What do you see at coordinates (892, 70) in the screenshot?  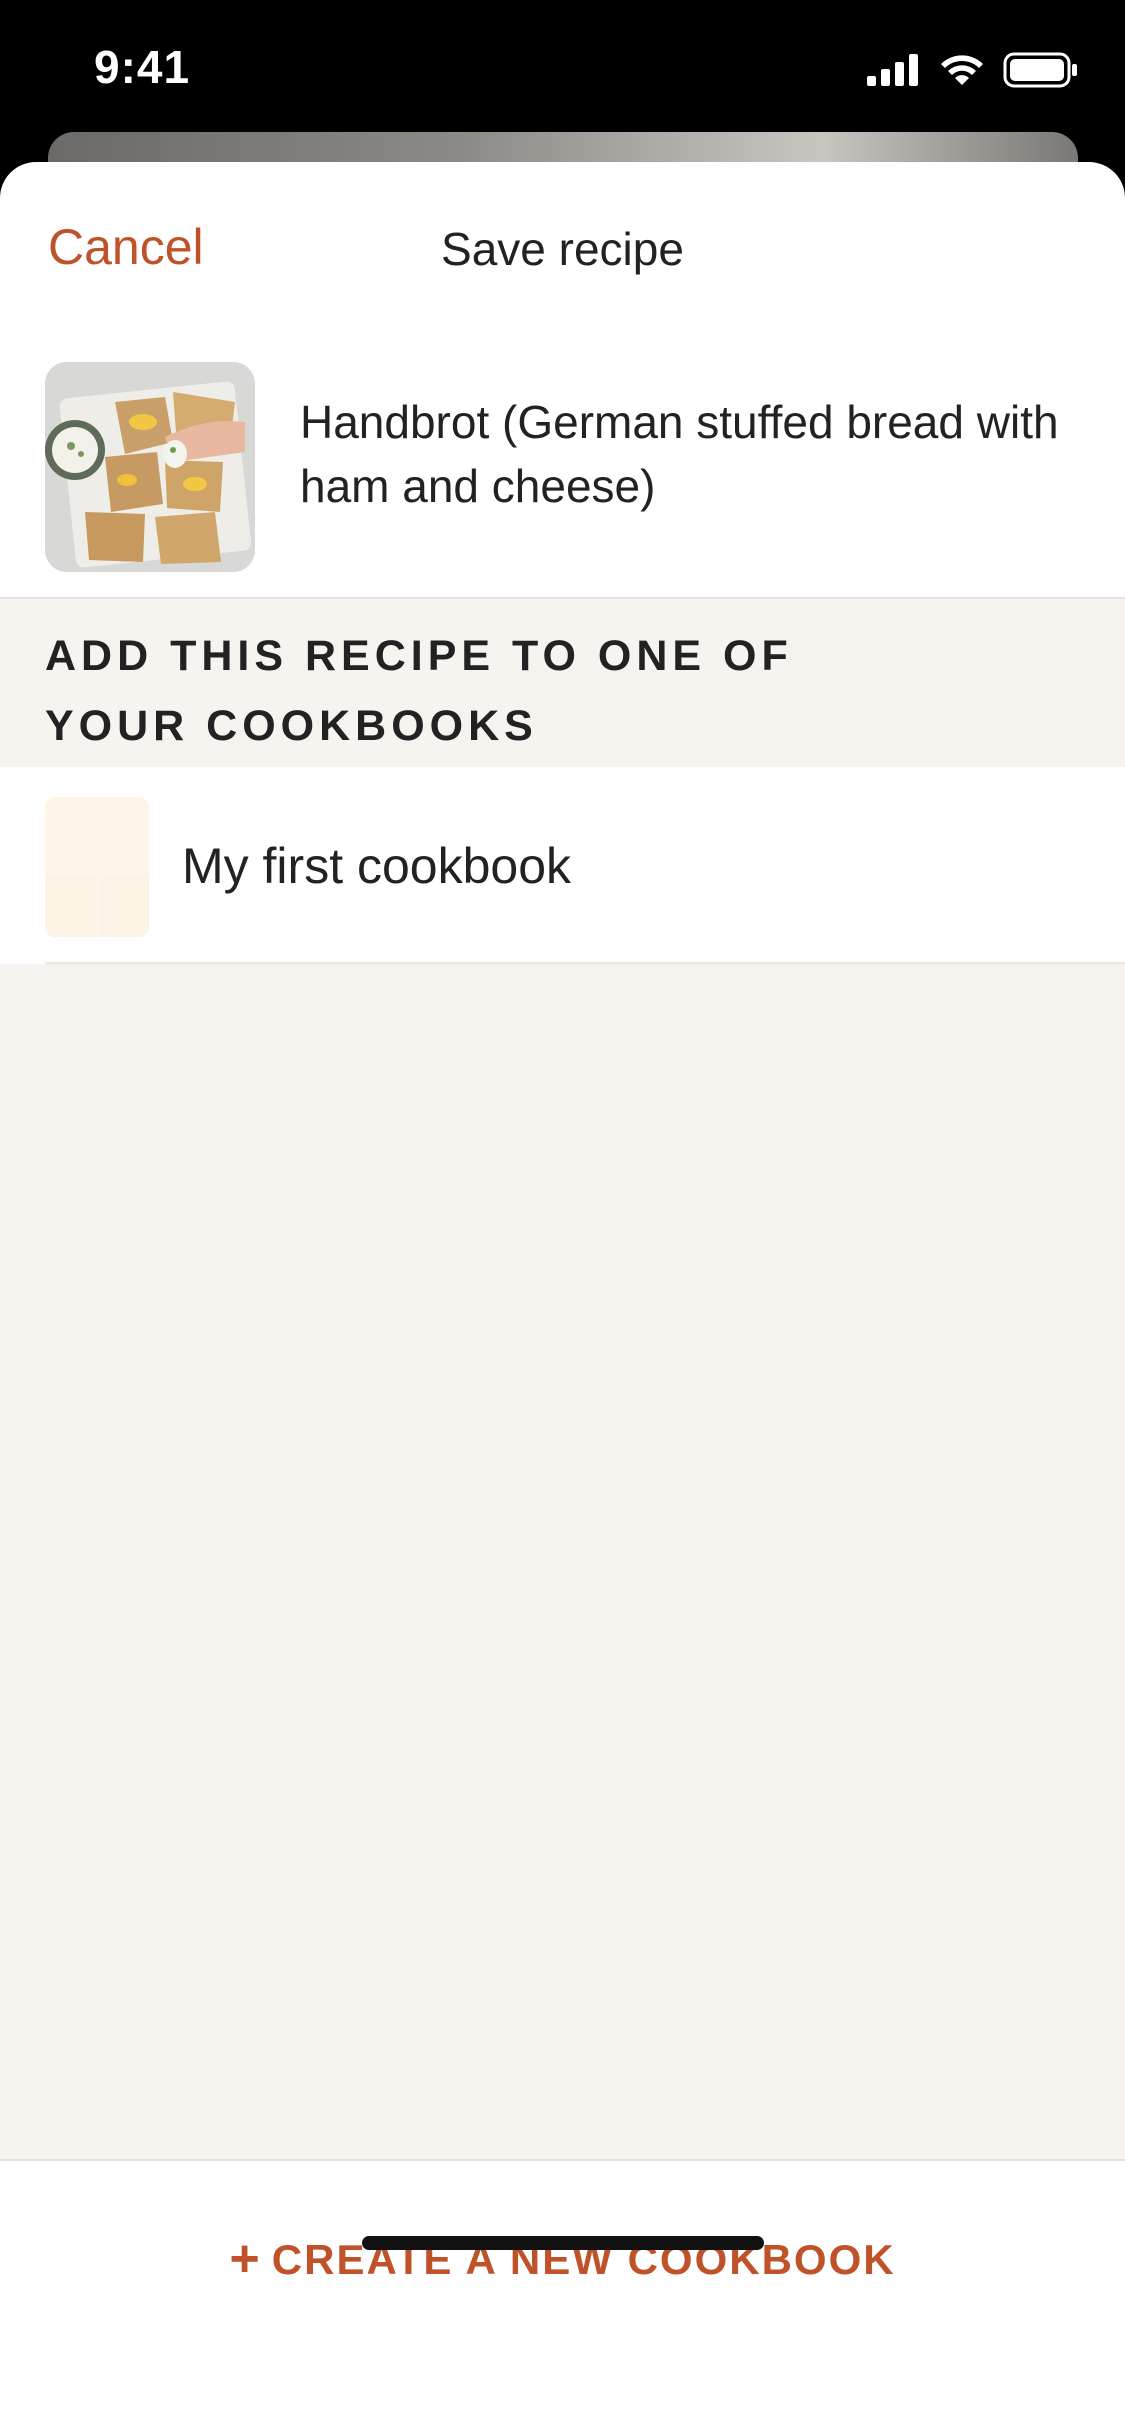 I see `cellular-signal-icon` at bounding box center [892, 70].